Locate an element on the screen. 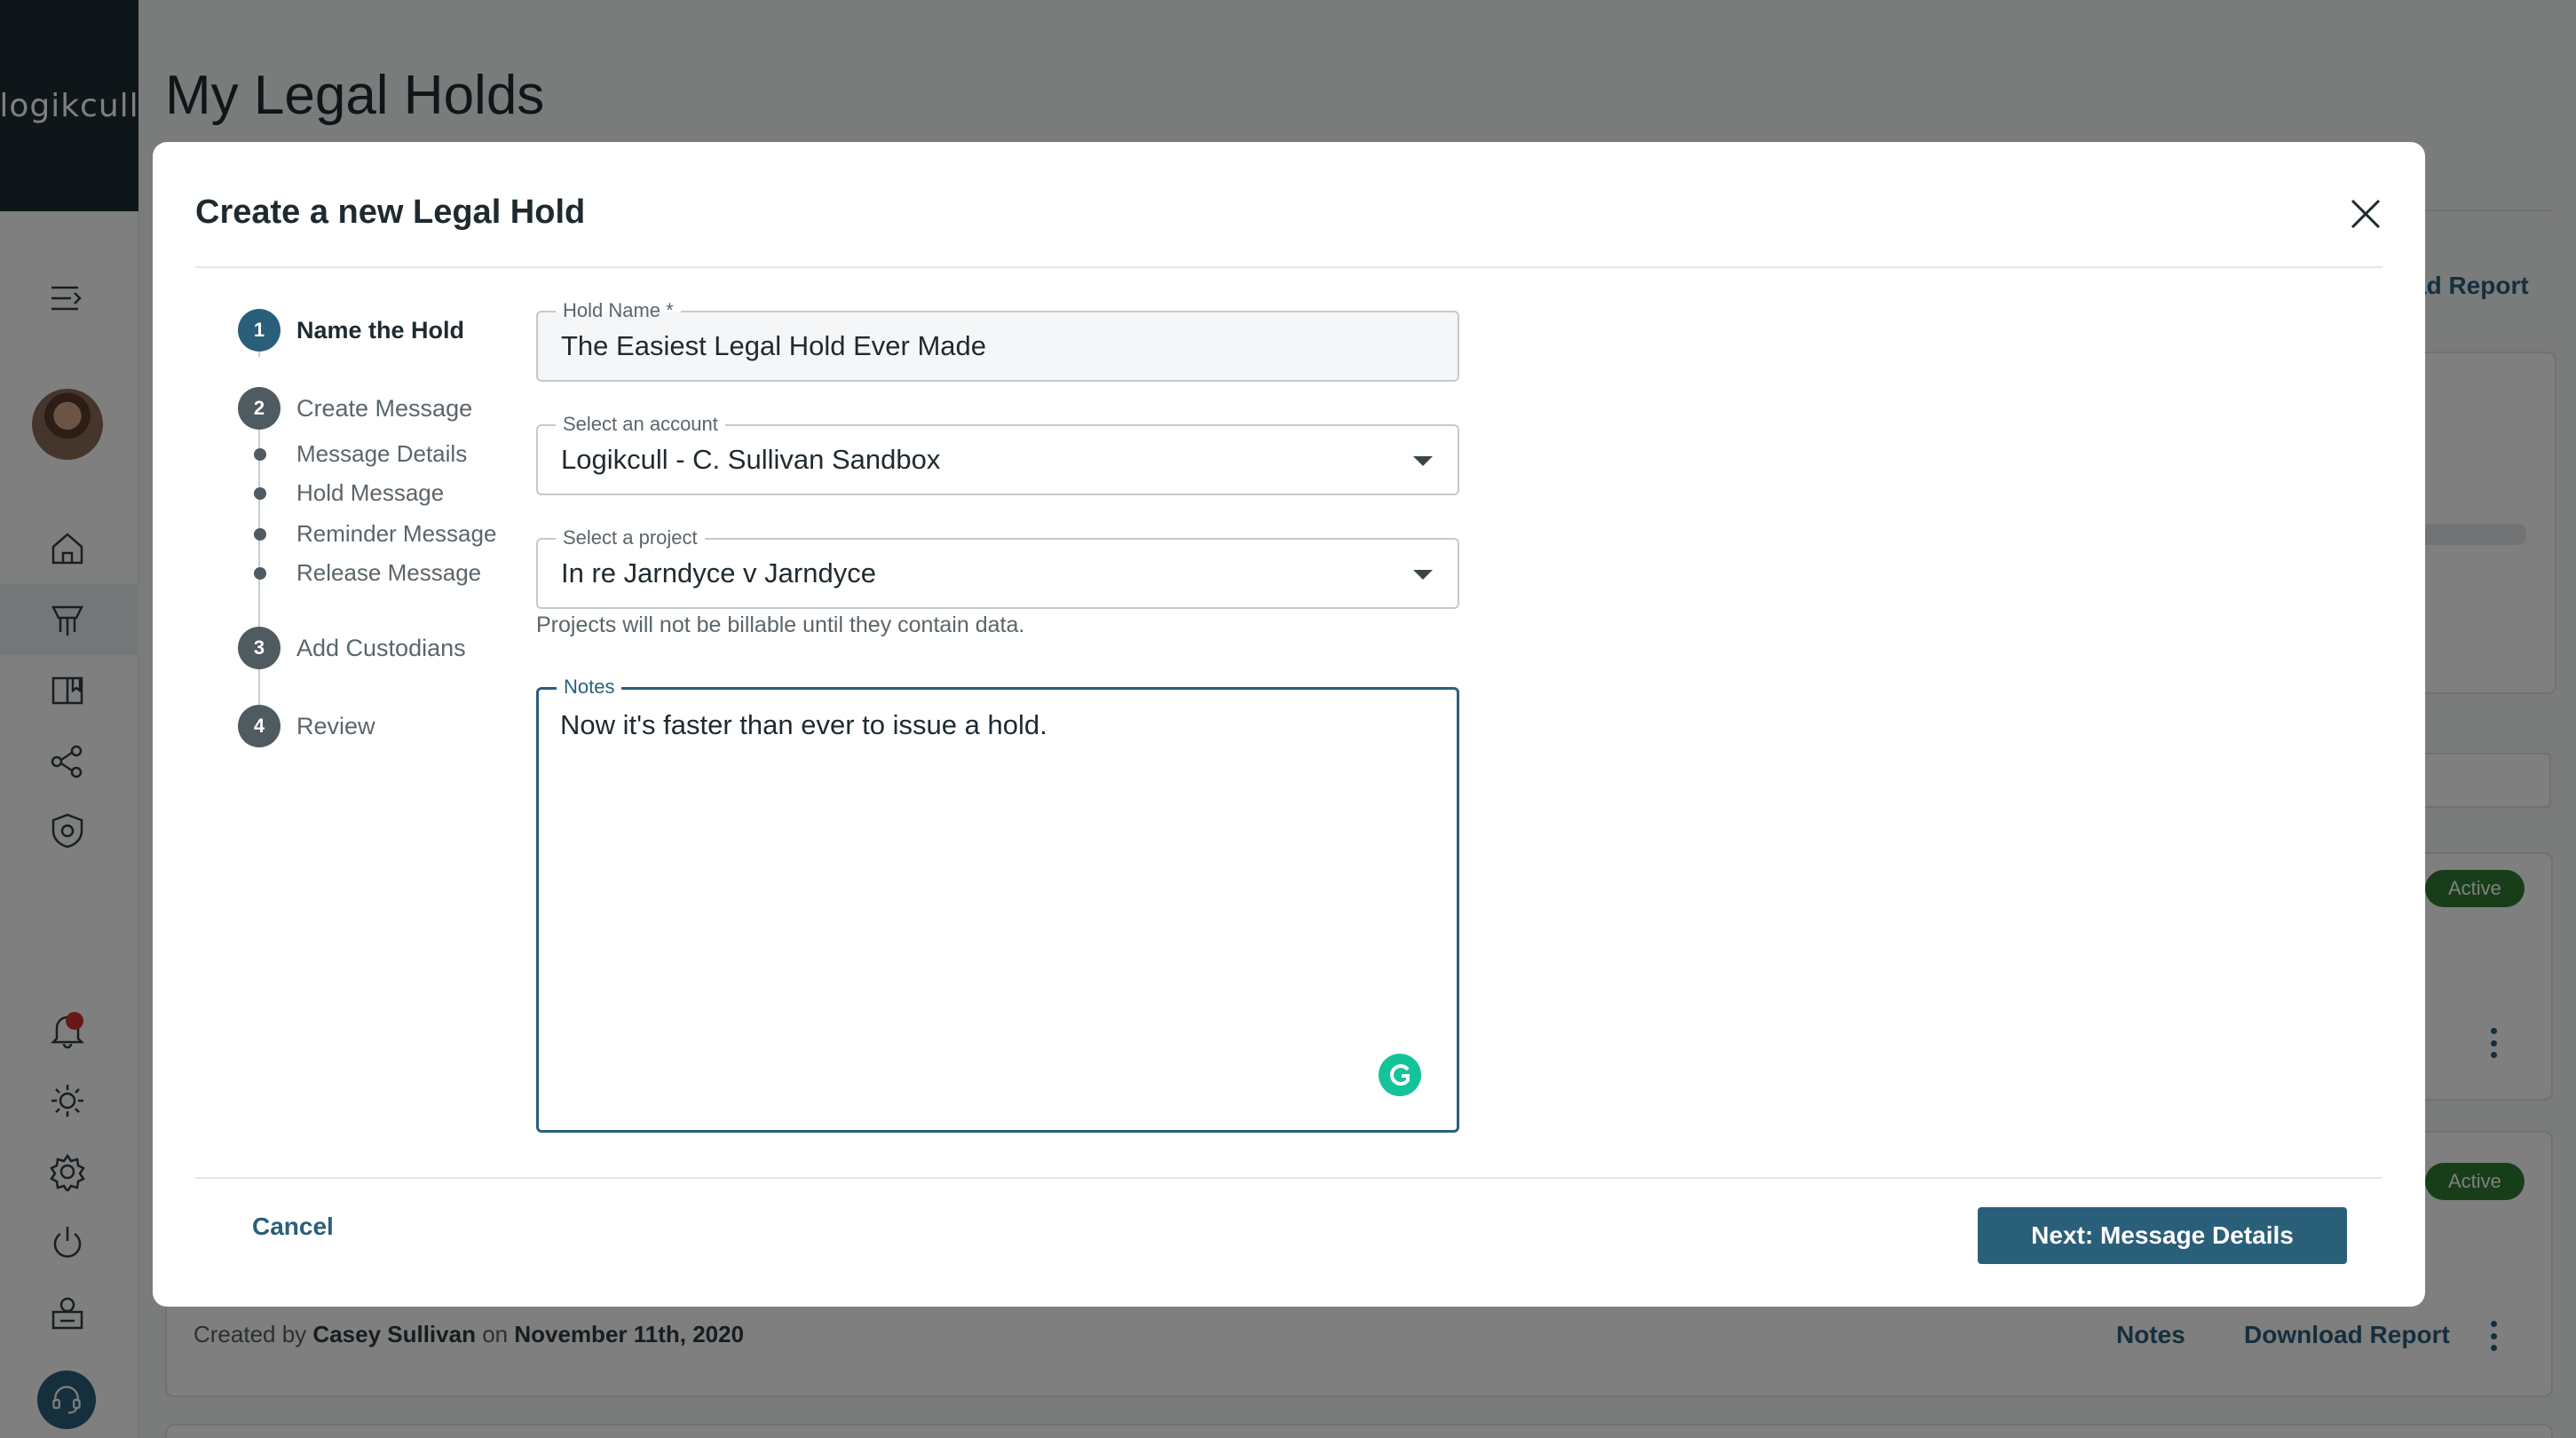  substep-message-details: Message Details is located at coordinates (360, 454).